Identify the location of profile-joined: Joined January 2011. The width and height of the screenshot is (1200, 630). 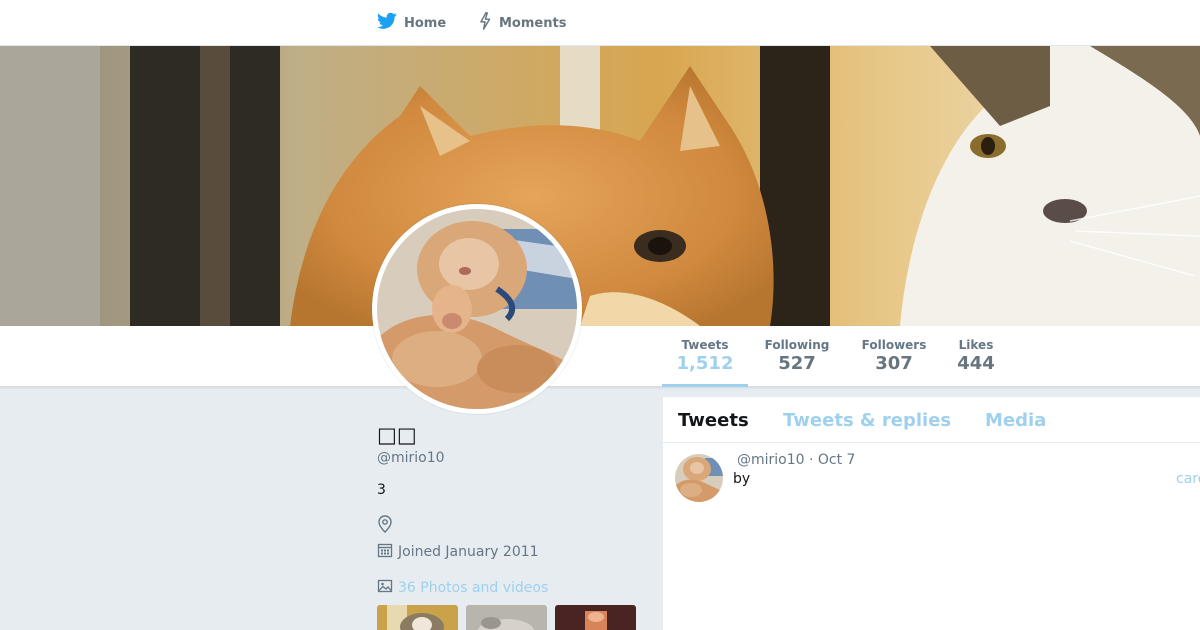
(458, 552).